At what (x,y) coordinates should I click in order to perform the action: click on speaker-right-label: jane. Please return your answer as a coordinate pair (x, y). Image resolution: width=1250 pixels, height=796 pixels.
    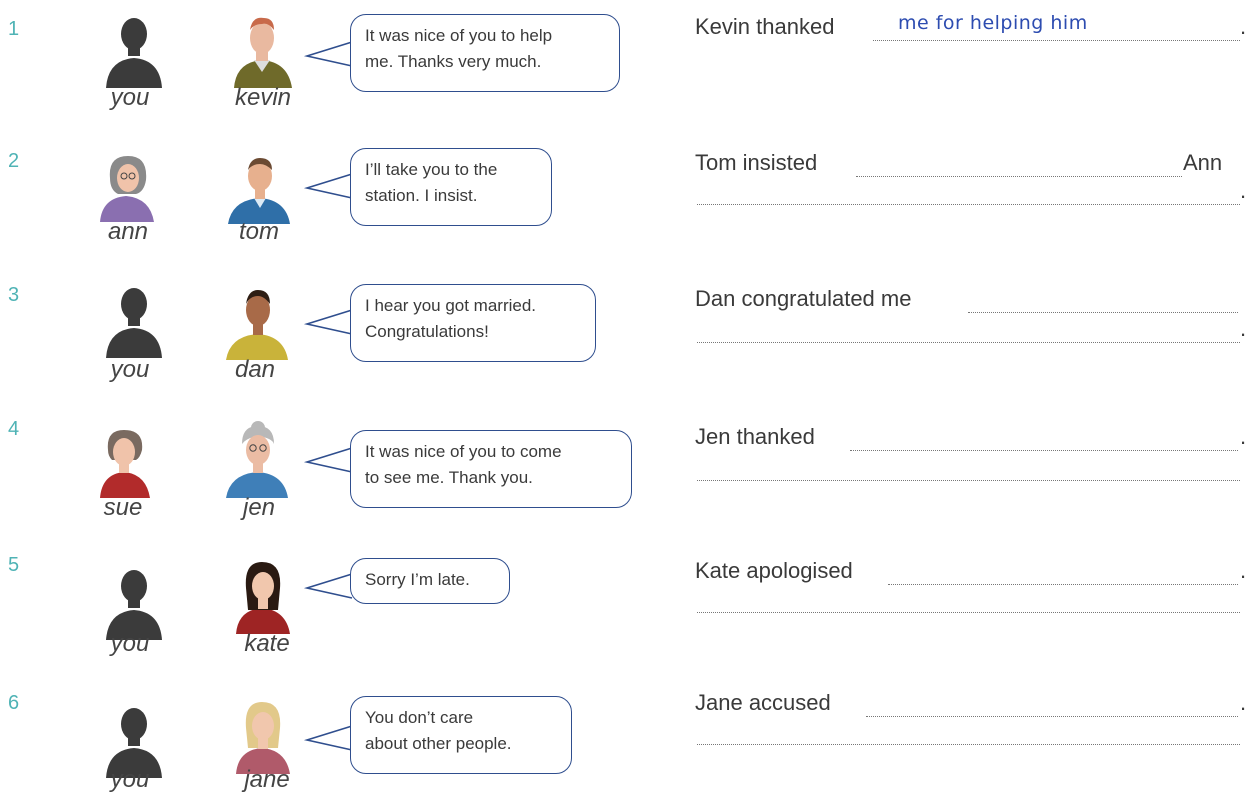
    Looking at the image, I should click on (267, 779).